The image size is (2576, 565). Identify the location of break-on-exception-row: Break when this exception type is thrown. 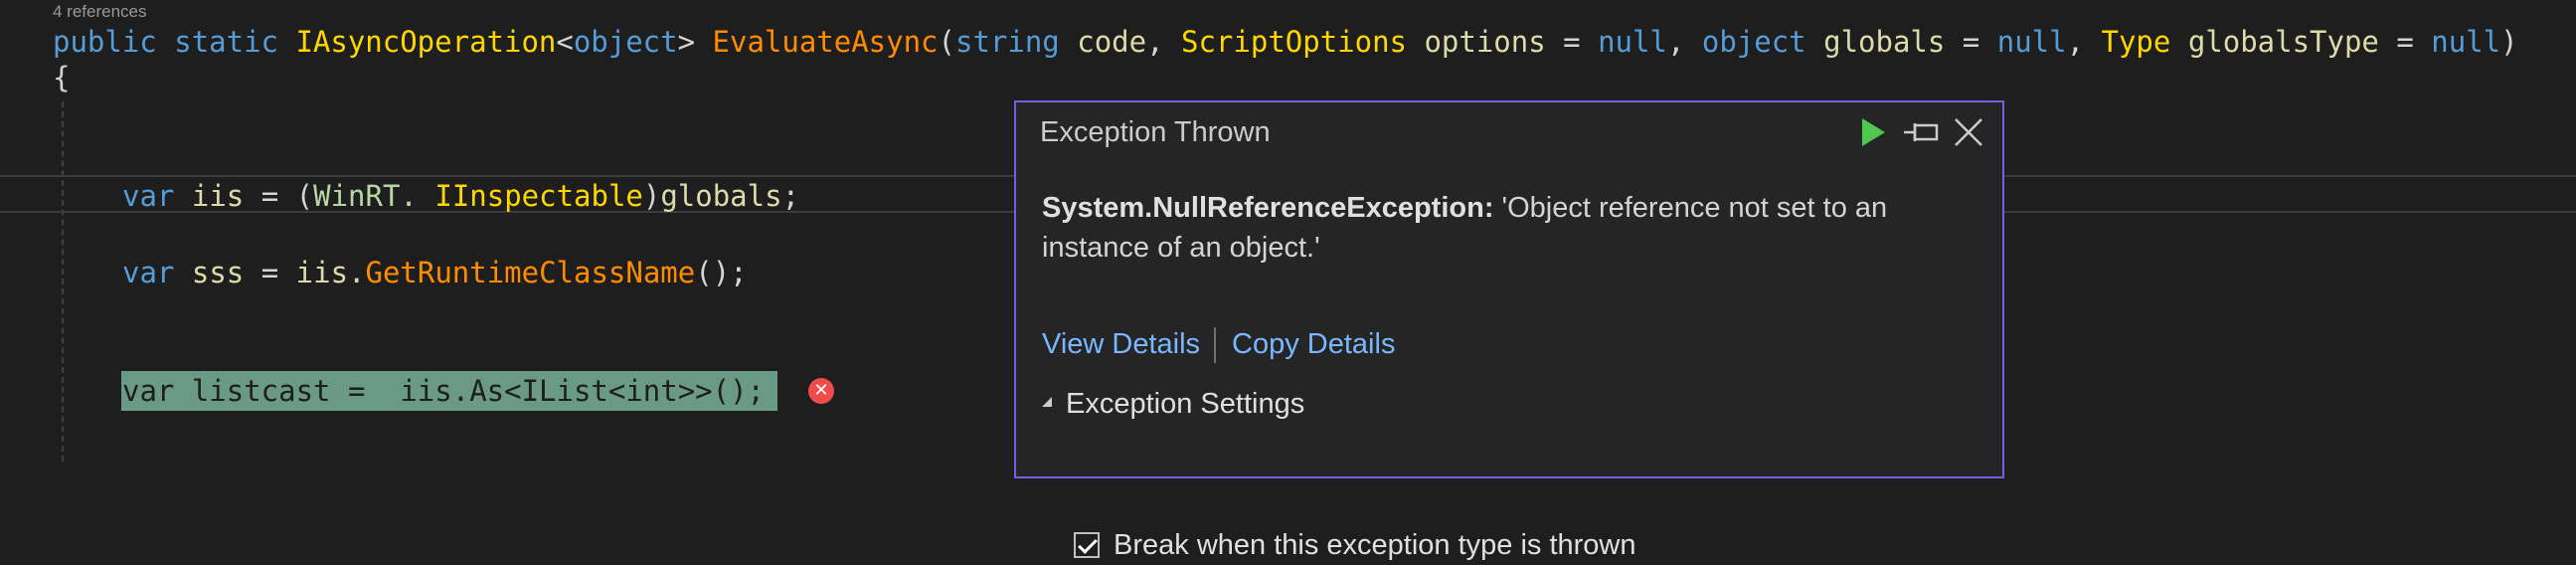
(1355, 545).